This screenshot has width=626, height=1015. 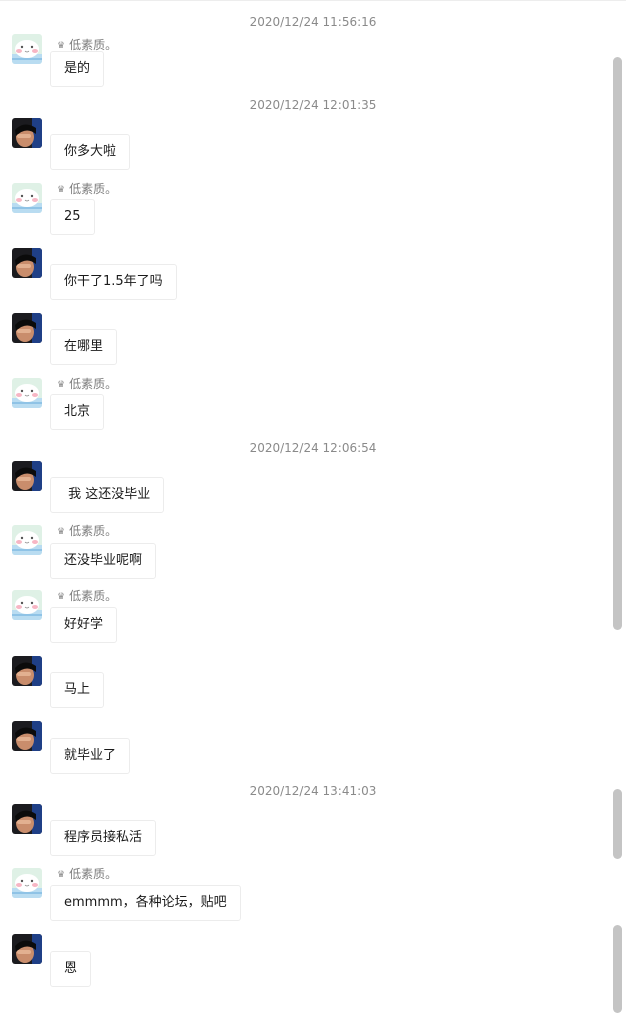 What do you see at coordinates (90, 756) in the screenshot?
I see `message-bubble: 就毕业了` at bounding box center [90, 756].